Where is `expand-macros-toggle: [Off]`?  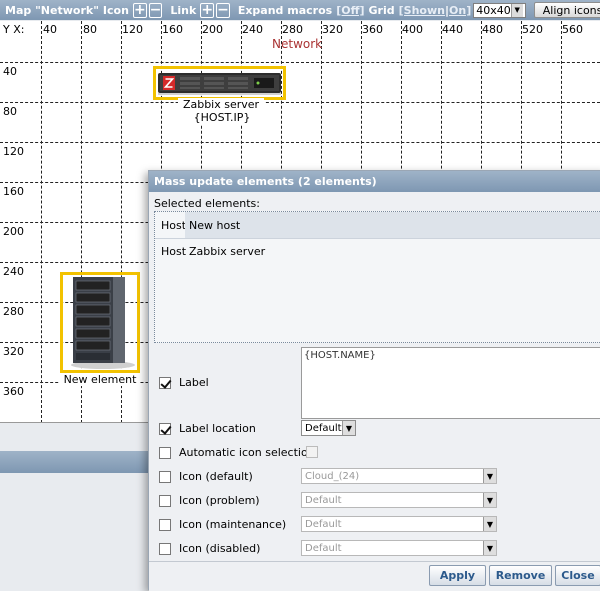
expand-macros-toggle: [Off] is located at coordinates (350, 10).